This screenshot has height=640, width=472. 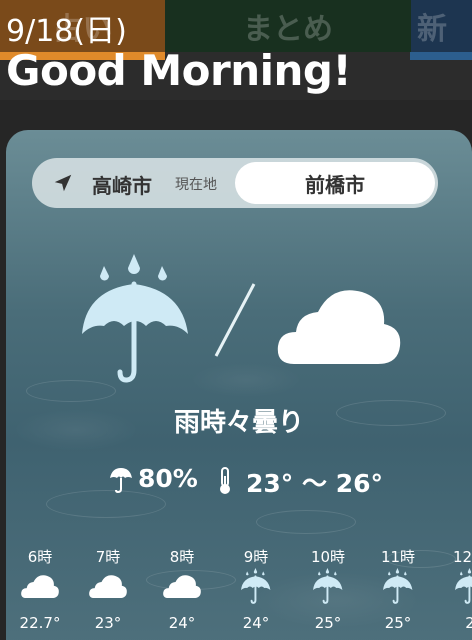 I want to click on hourly-item: 6時 22.7°, so click(x=40, y=589).